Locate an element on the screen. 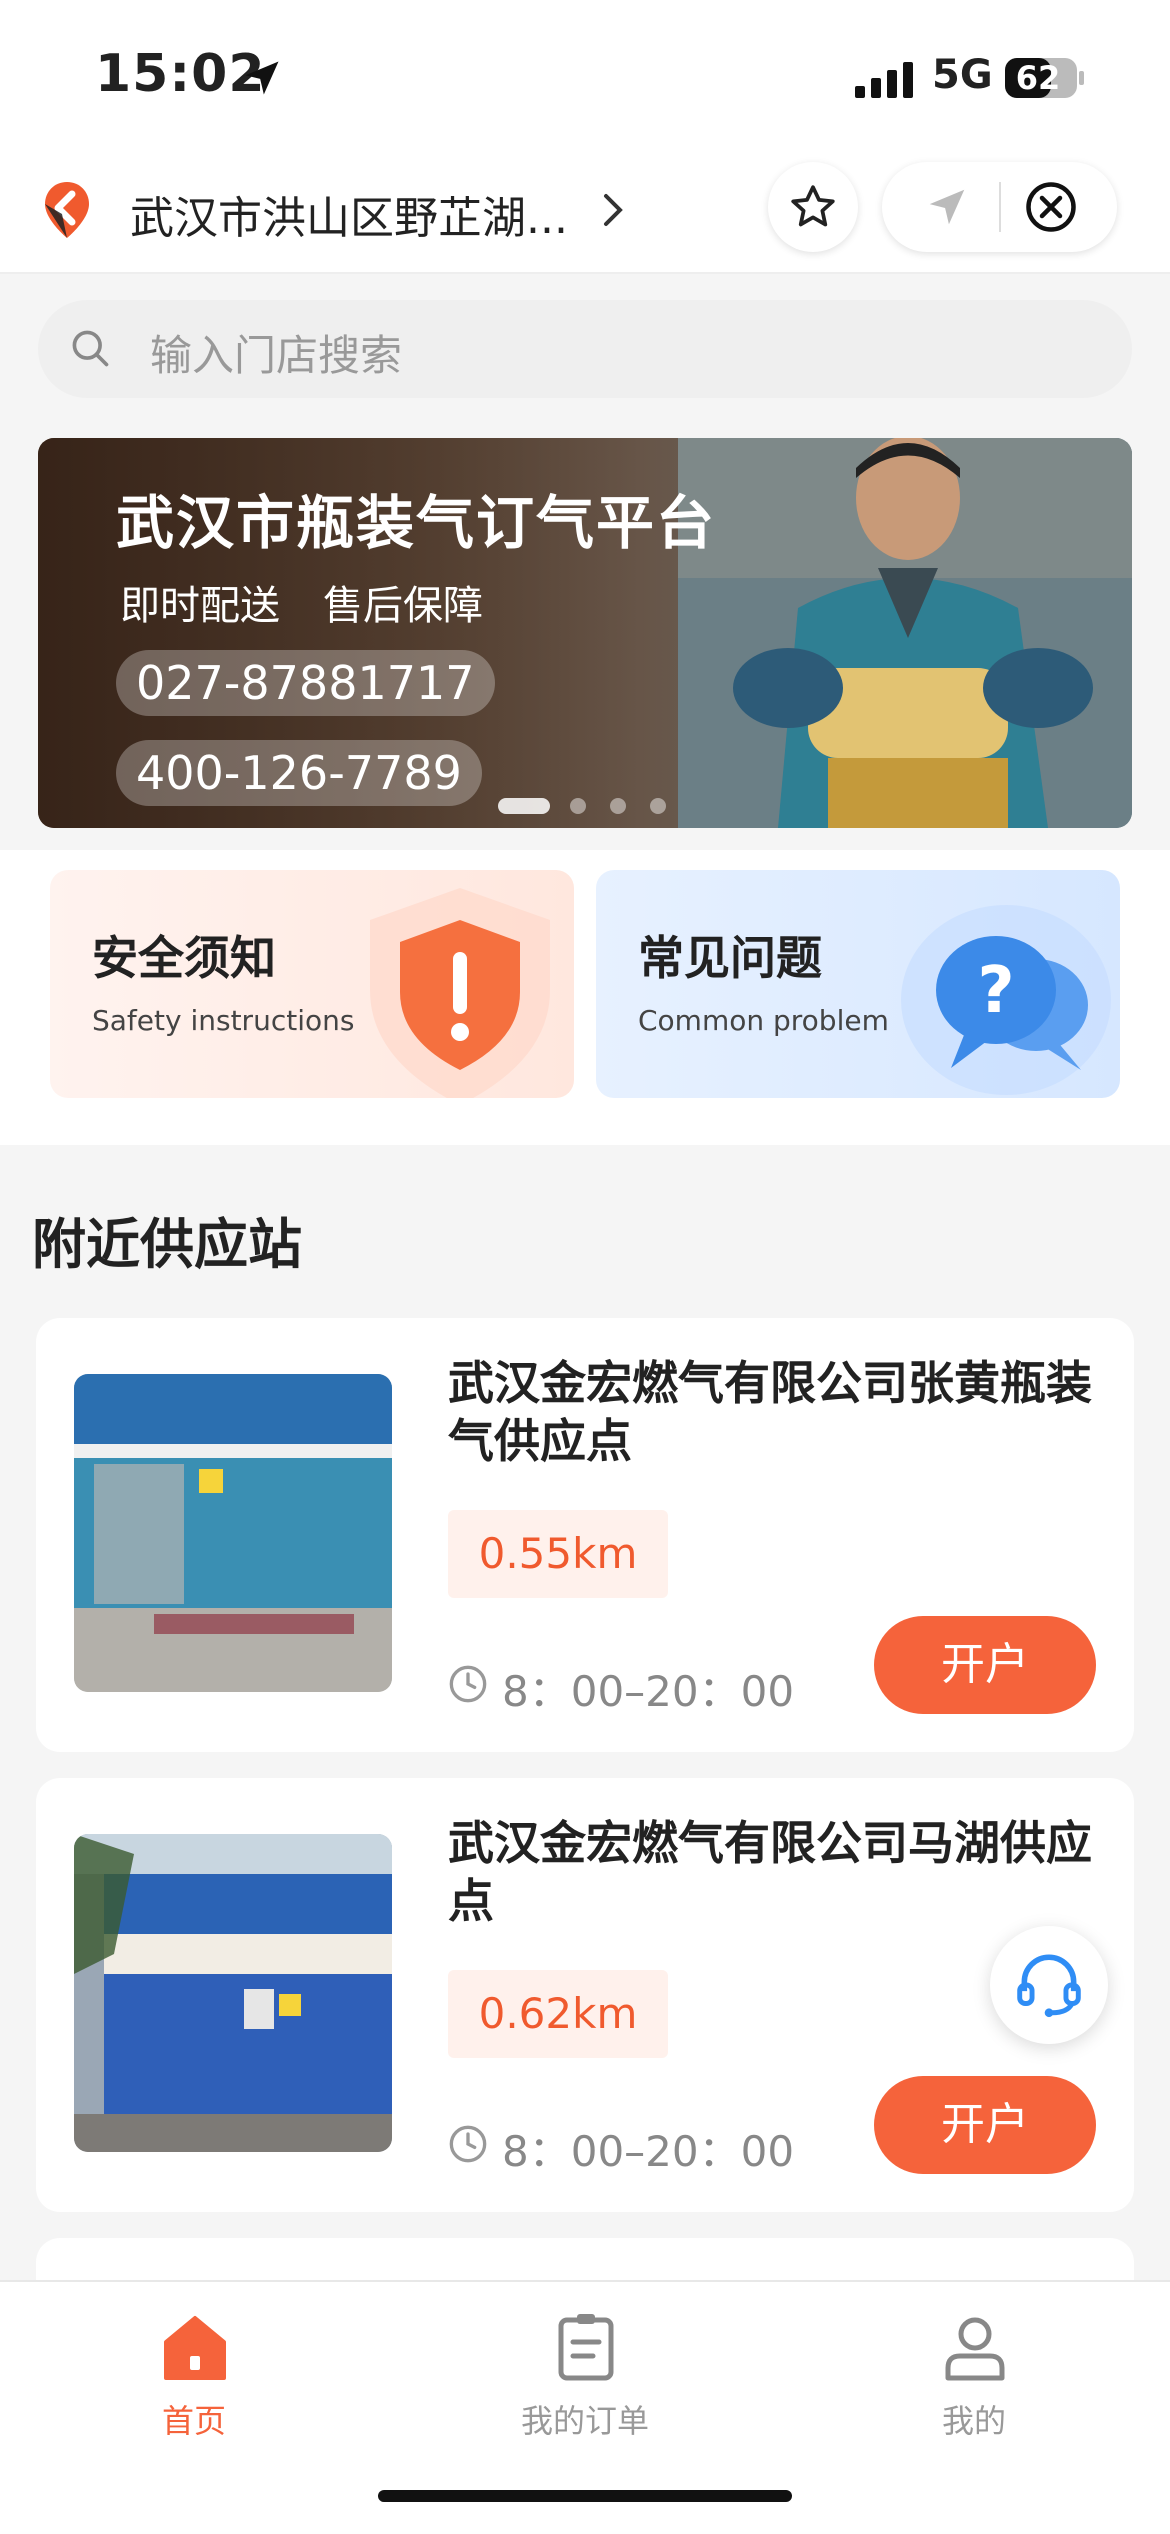  delivery-rider-image is located at coordinates (905, 633).